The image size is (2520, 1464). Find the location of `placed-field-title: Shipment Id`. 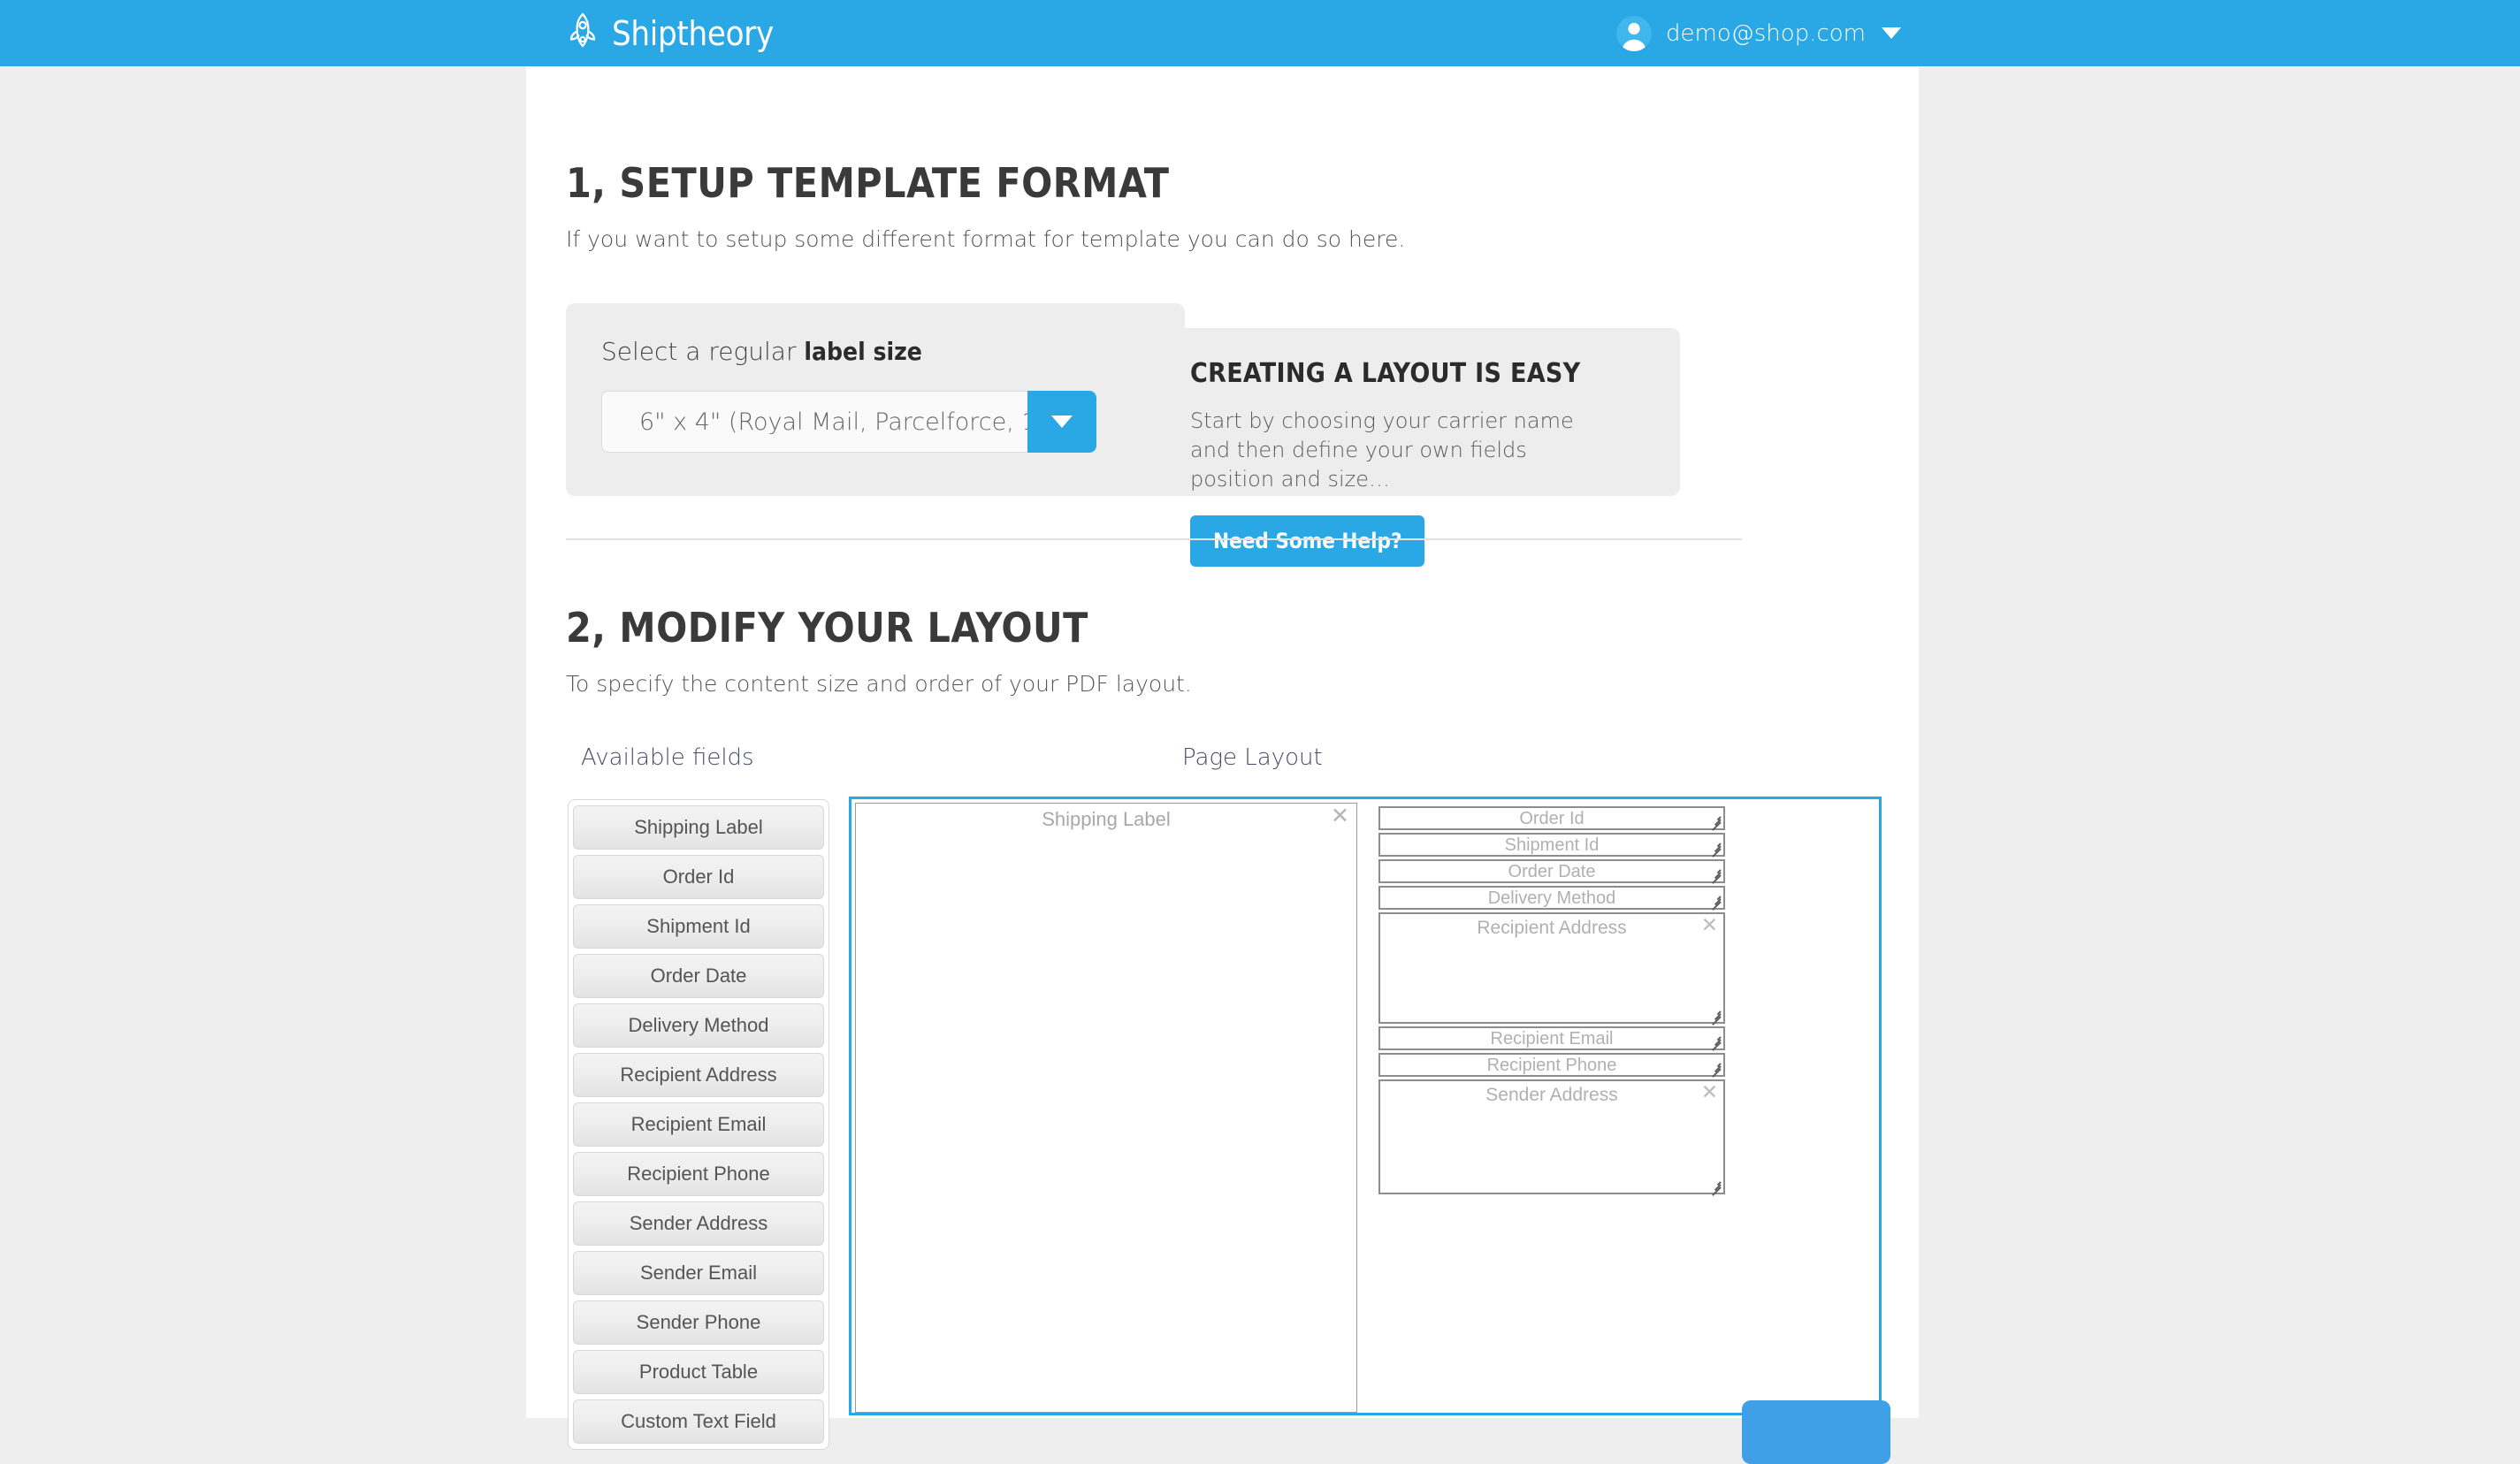

placed-field-title: Shipment Id is located at coordinates (1552, 845).